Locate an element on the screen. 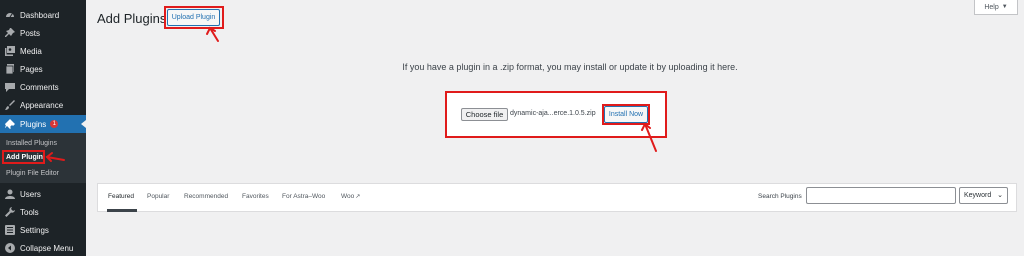 Image resolution: width=1024 pixels, height=256 pixels. update-count-badge: 1 is located at coordinates (54, 124).